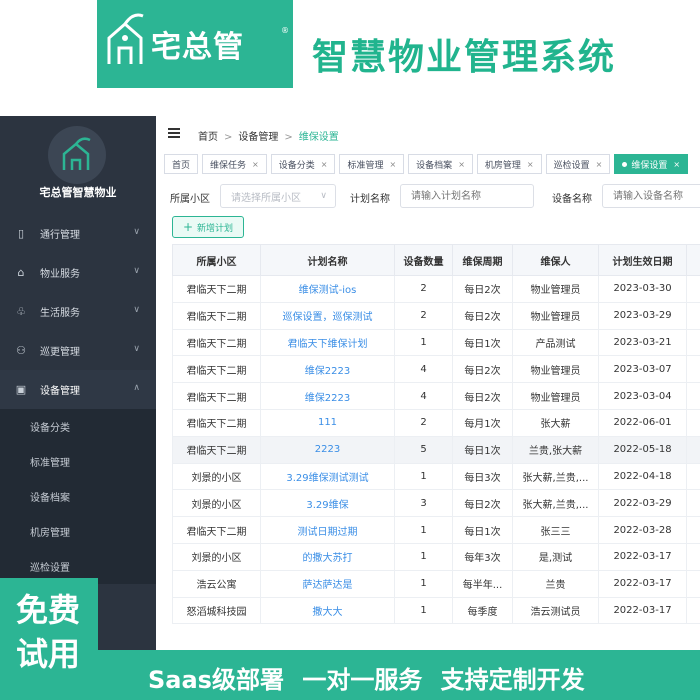 The width and height of the screenshot is (700, 700). I want to click on column-header: 计划生效日期, so click(642, 260).